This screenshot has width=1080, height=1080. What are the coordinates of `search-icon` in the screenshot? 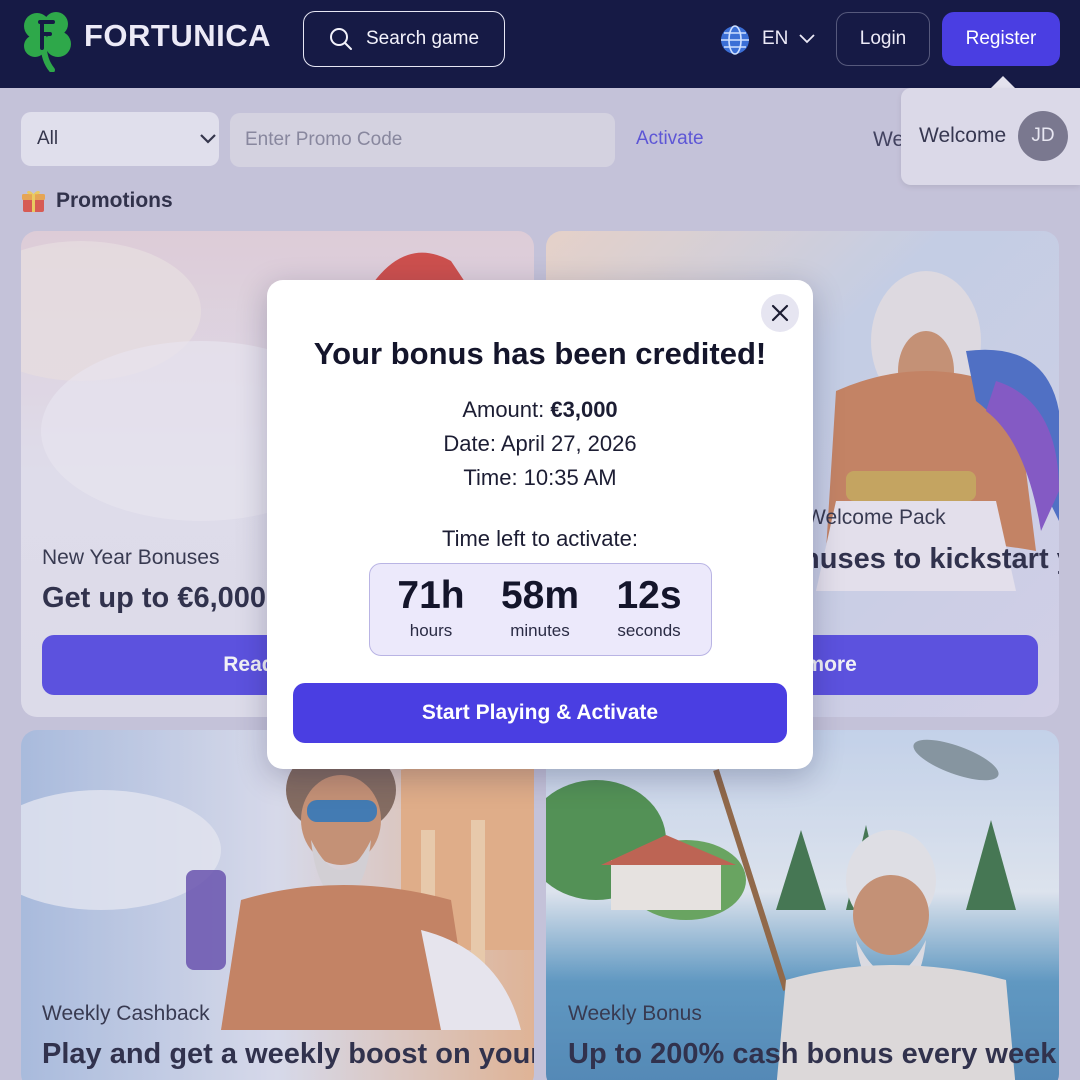 It's located at (341, 39).